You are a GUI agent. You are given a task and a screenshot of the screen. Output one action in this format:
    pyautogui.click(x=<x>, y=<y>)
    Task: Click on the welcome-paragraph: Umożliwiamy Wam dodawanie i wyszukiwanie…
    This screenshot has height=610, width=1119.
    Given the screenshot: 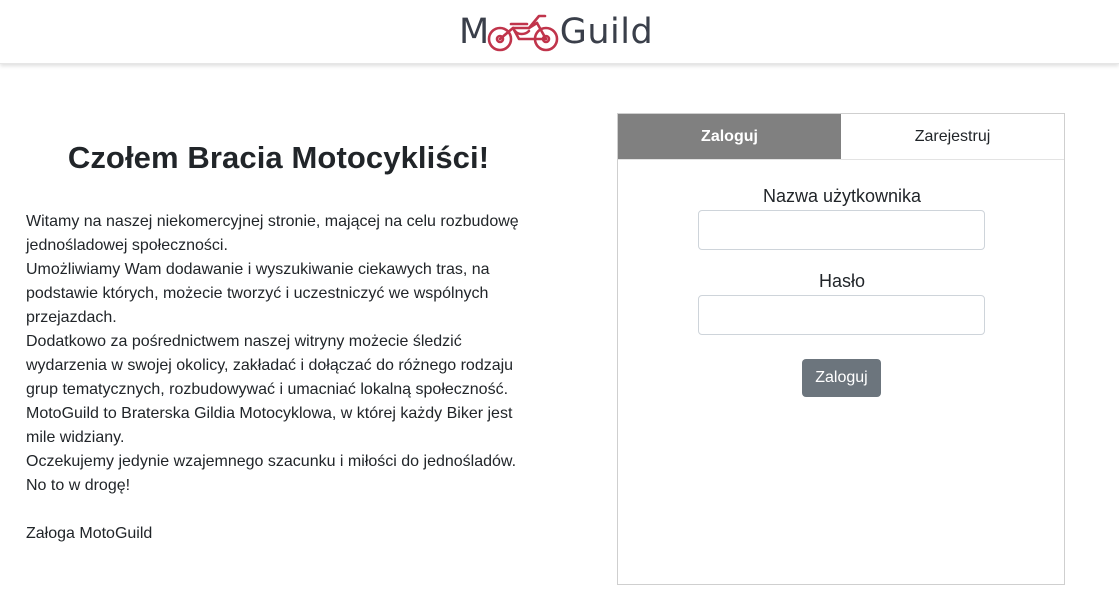 What is the action you would take?
    pyautogui.click(x=258, y=293)
    